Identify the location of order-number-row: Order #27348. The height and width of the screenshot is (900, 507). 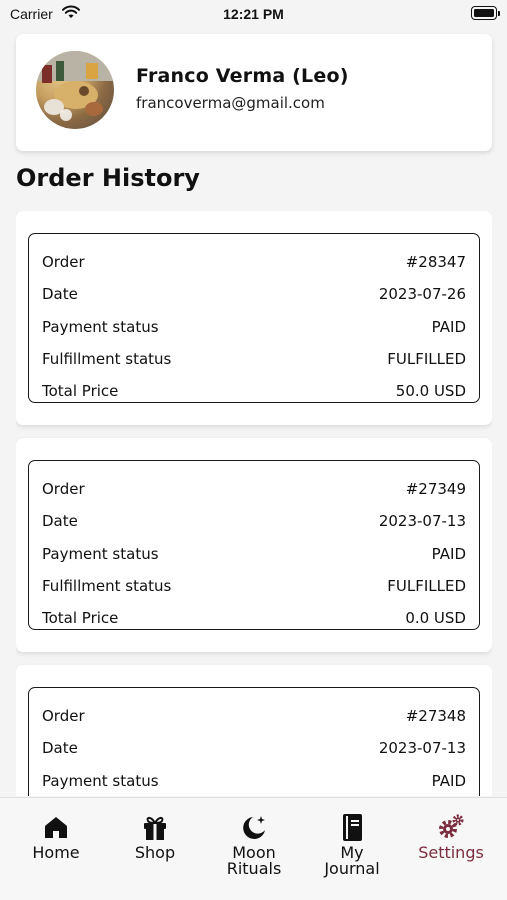
(254, 716).